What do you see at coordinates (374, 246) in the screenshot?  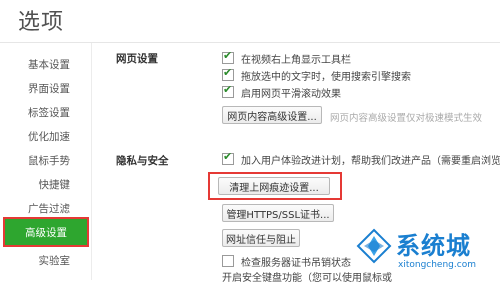 I see `watermark-logo-icon` at bounding box center [374, 246].